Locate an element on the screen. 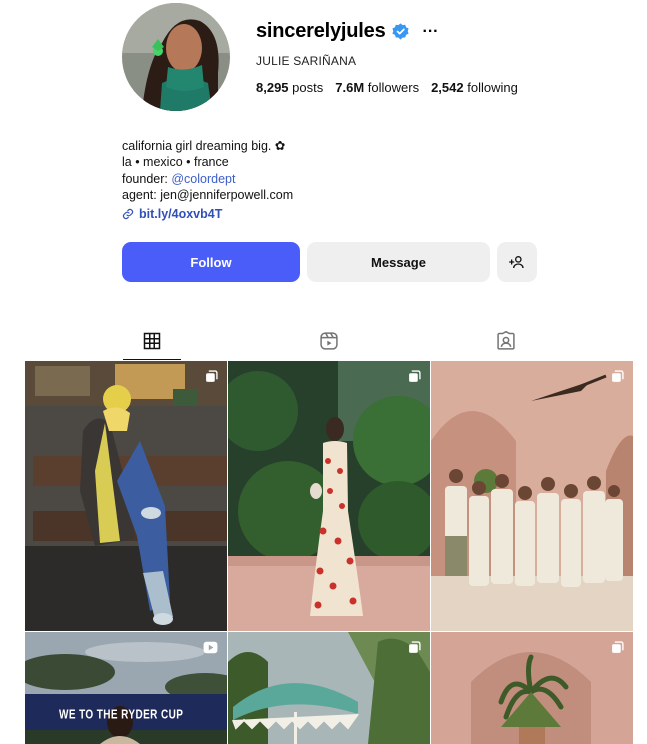 Image resolution: width=647 pixels, height=744 pixels. tab-tagged is located at coordinates (506, 341).